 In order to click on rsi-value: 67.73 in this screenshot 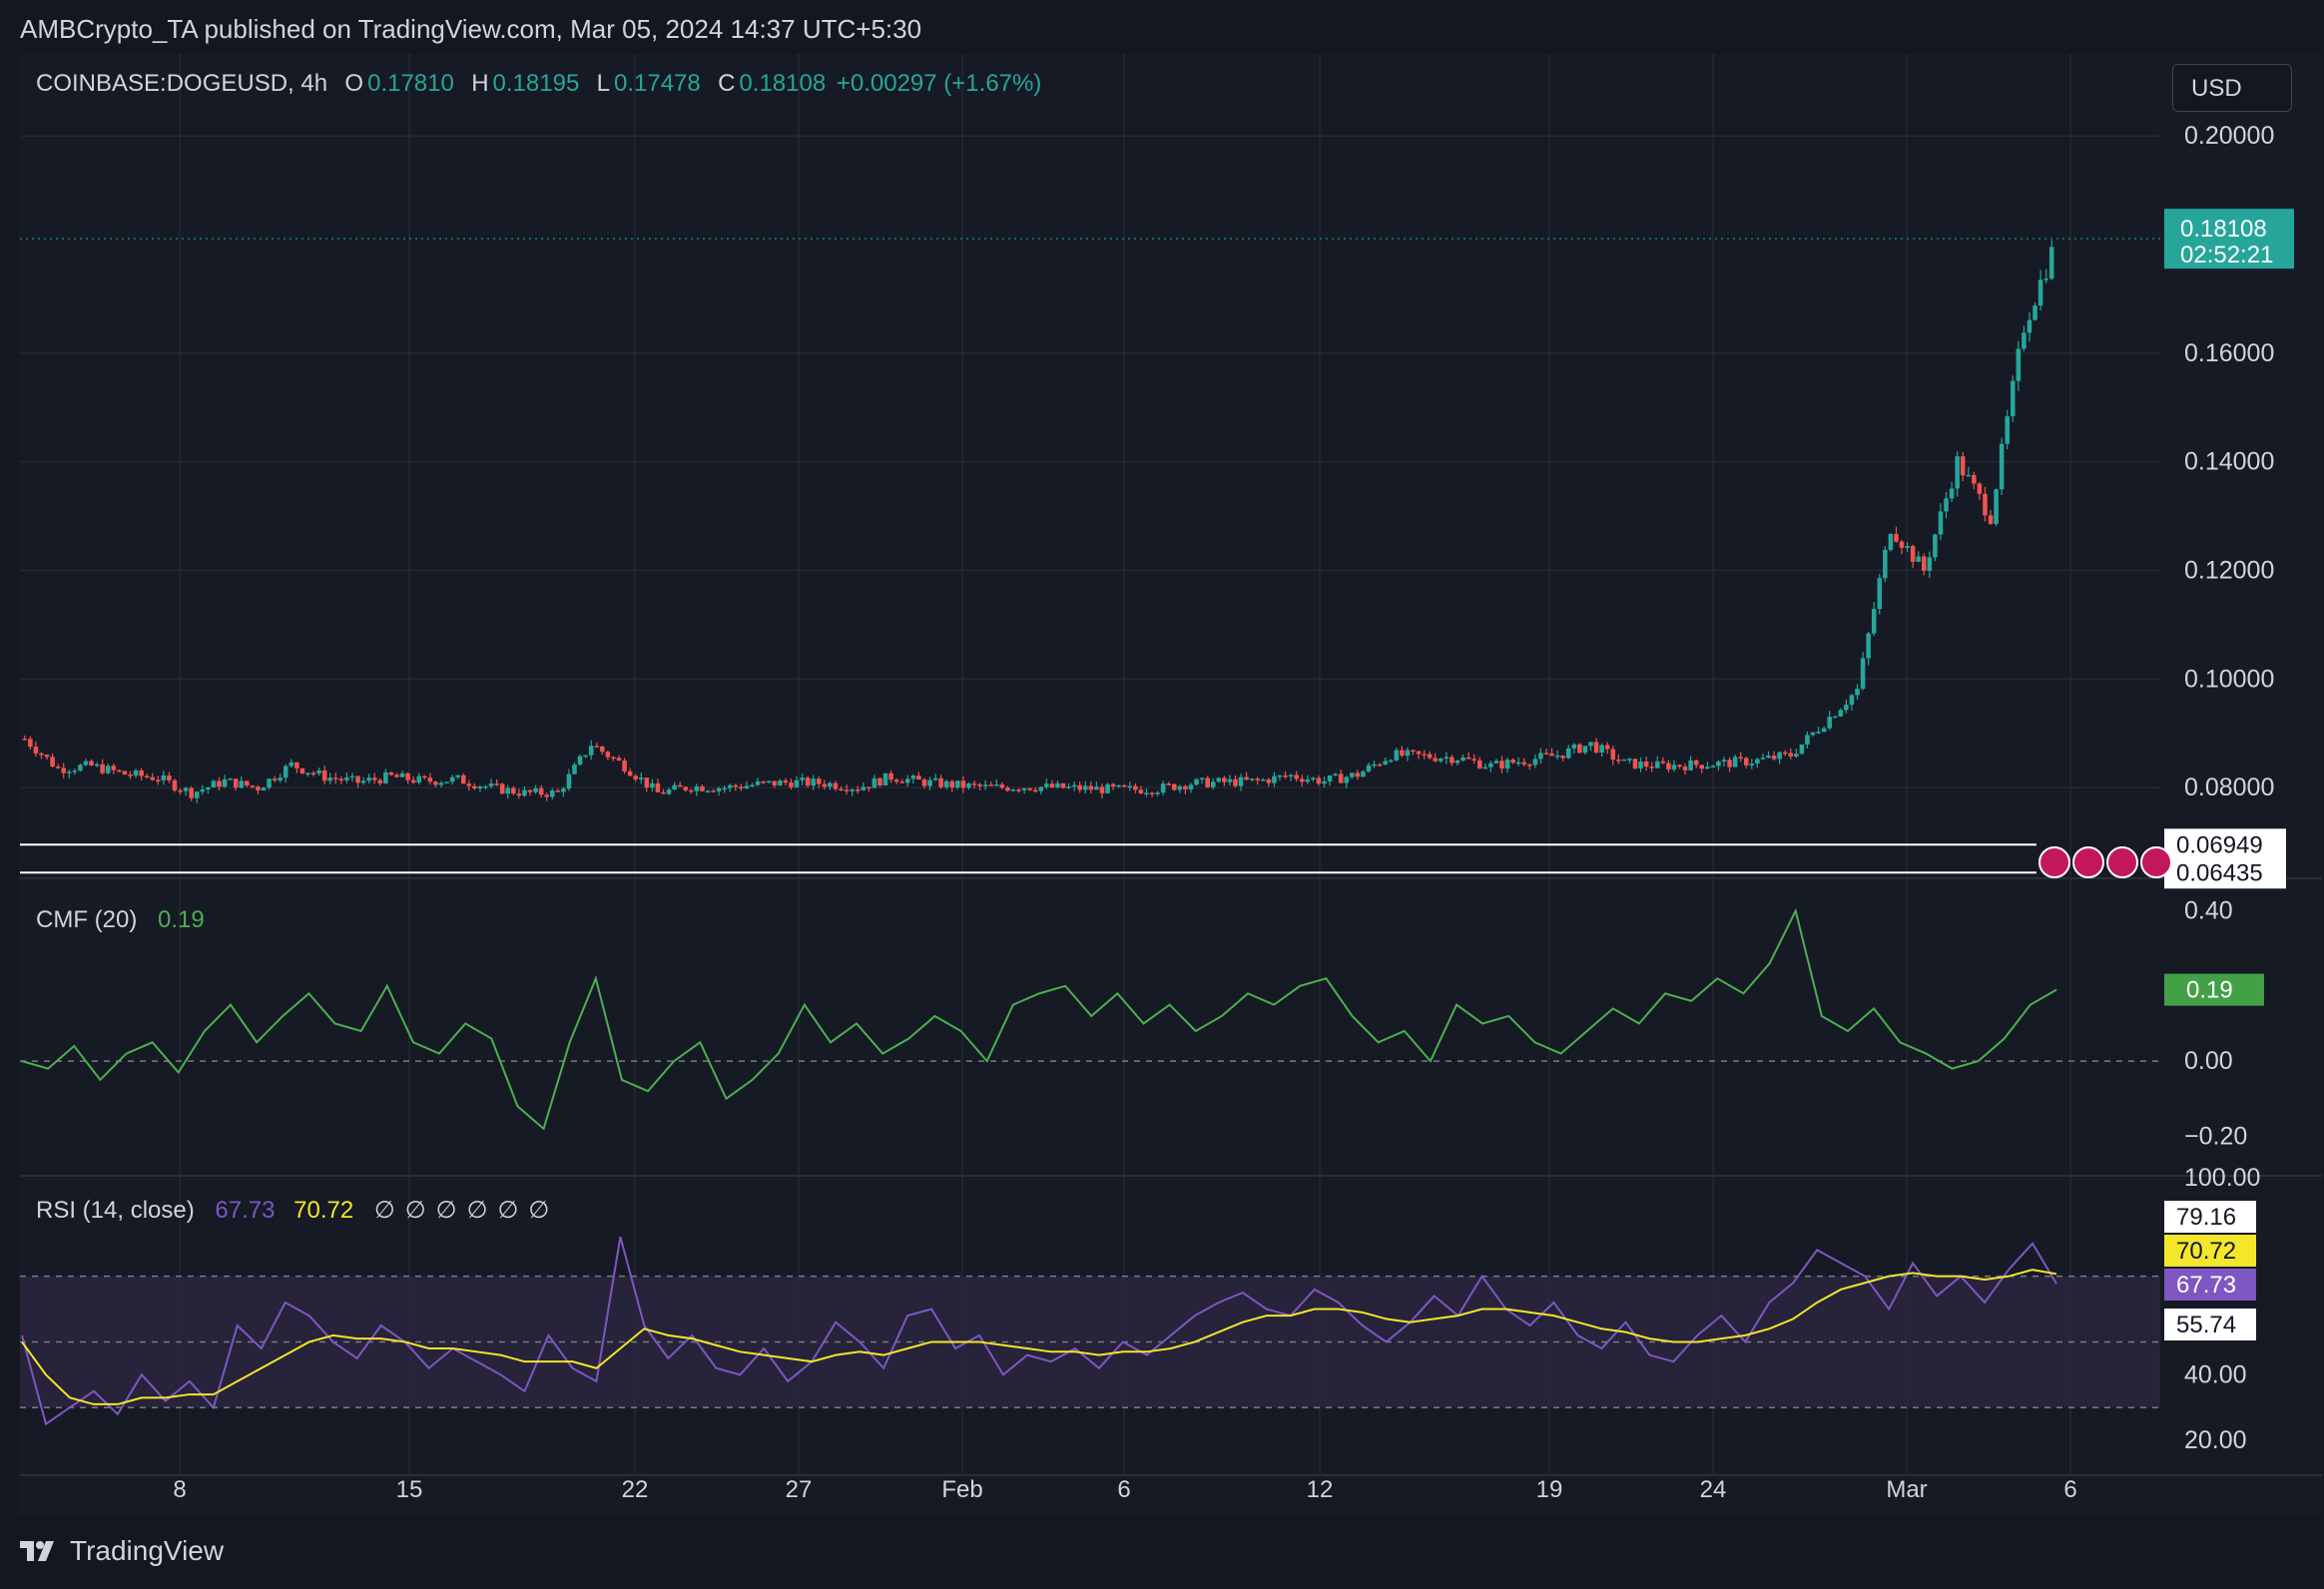, I will do `click(246, 1210)`.